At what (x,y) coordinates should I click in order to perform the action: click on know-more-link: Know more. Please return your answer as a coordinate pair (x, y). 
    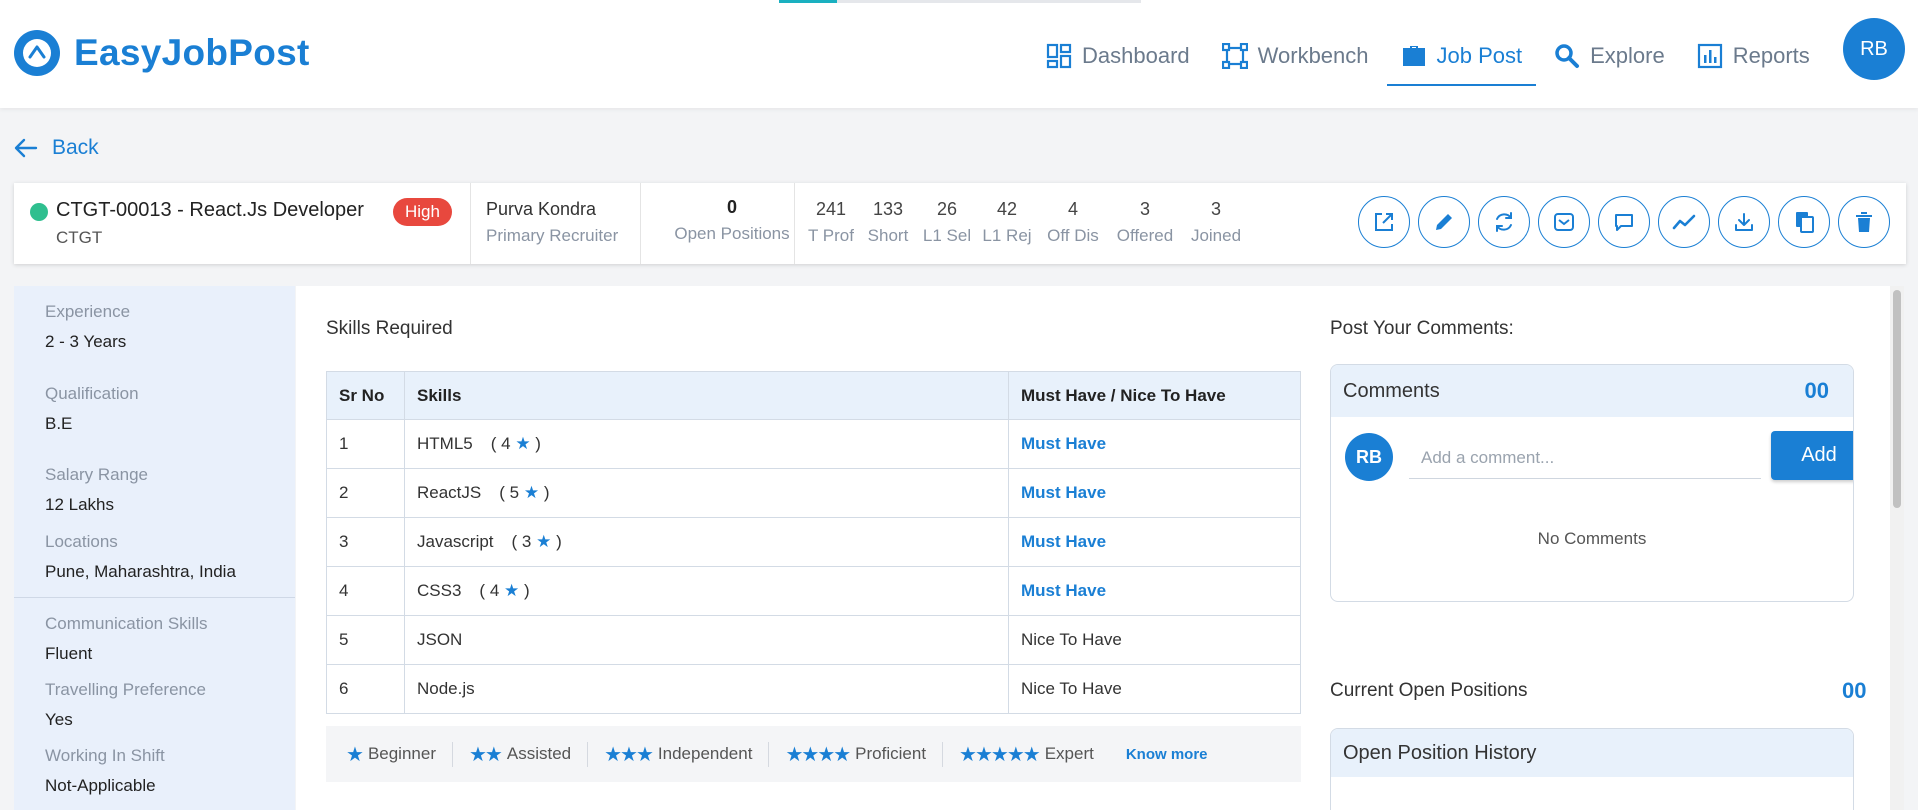
    Looking at the image, I should click on (1167, 754).